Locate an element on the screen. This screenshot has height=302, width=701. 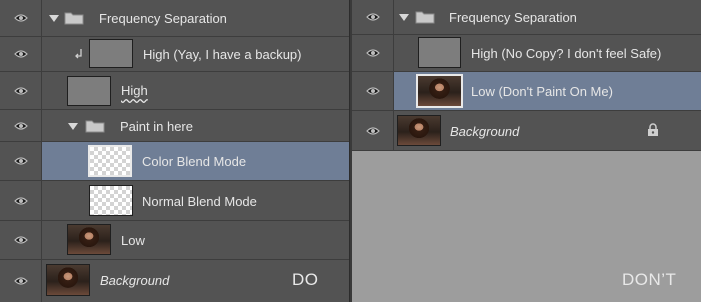
layer-row-low: Low is located at coordinates (174, 240).